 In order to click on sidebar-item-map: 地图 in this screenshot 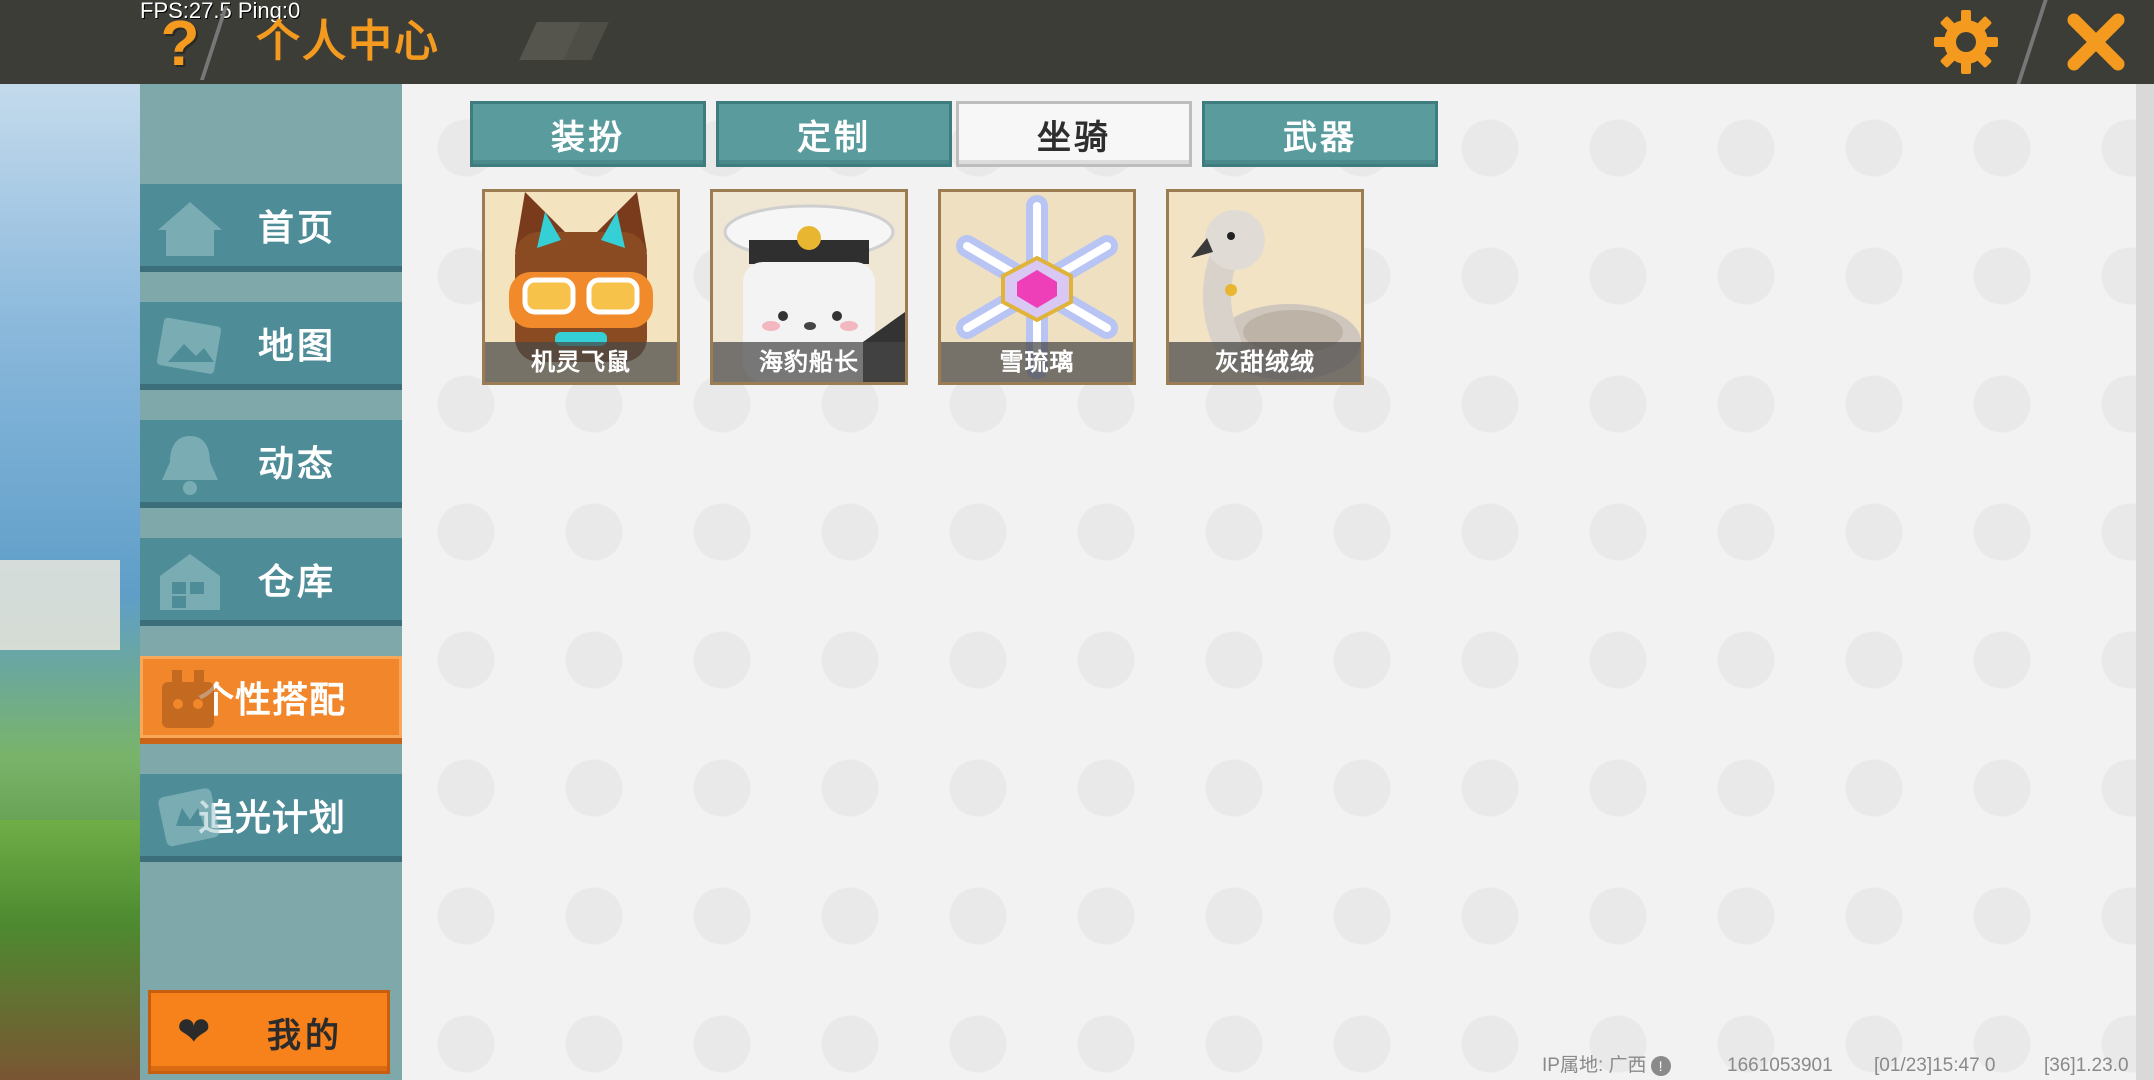, I will do `click(271, 346)`.